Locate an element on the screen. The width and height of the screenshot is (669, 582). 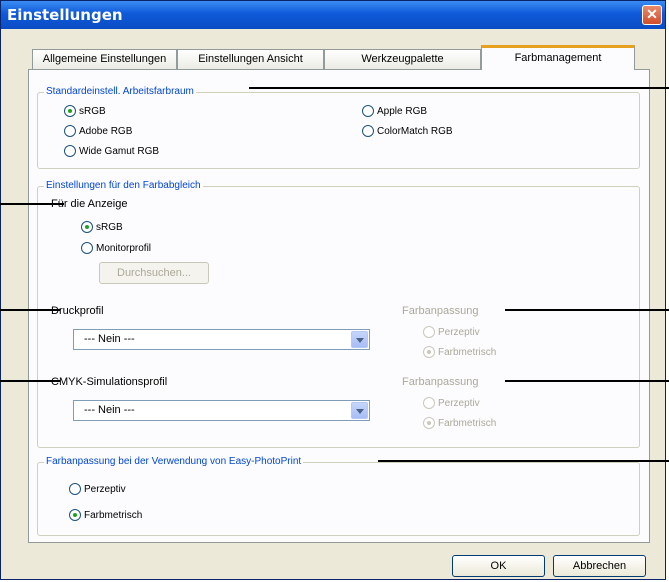
radio-display-monitorprofil: Monitorprofil is located at coordinates (116, 248).